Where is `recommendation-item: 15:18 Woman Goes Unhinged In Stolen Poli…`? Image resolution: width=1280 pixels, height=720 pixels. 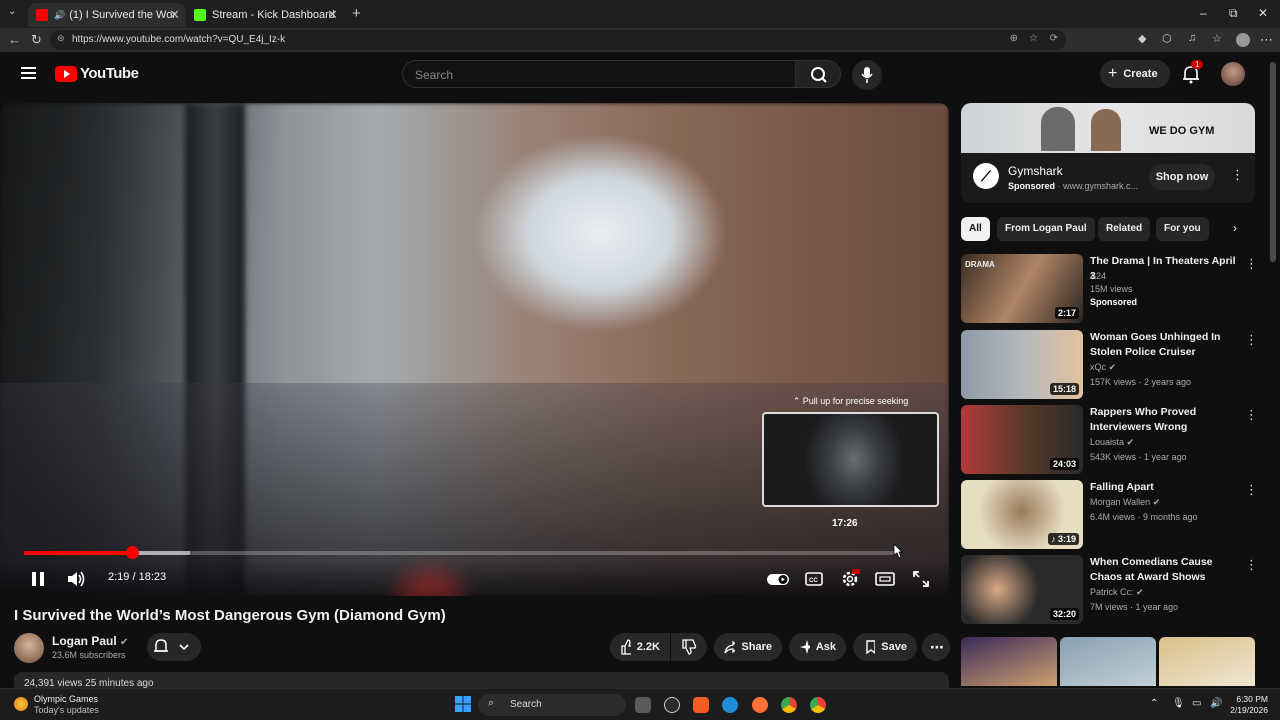
recommendation-item: 15:18 Woman Goes Unhinged In Stolen Poli… is located at coordinates (1111, 365).